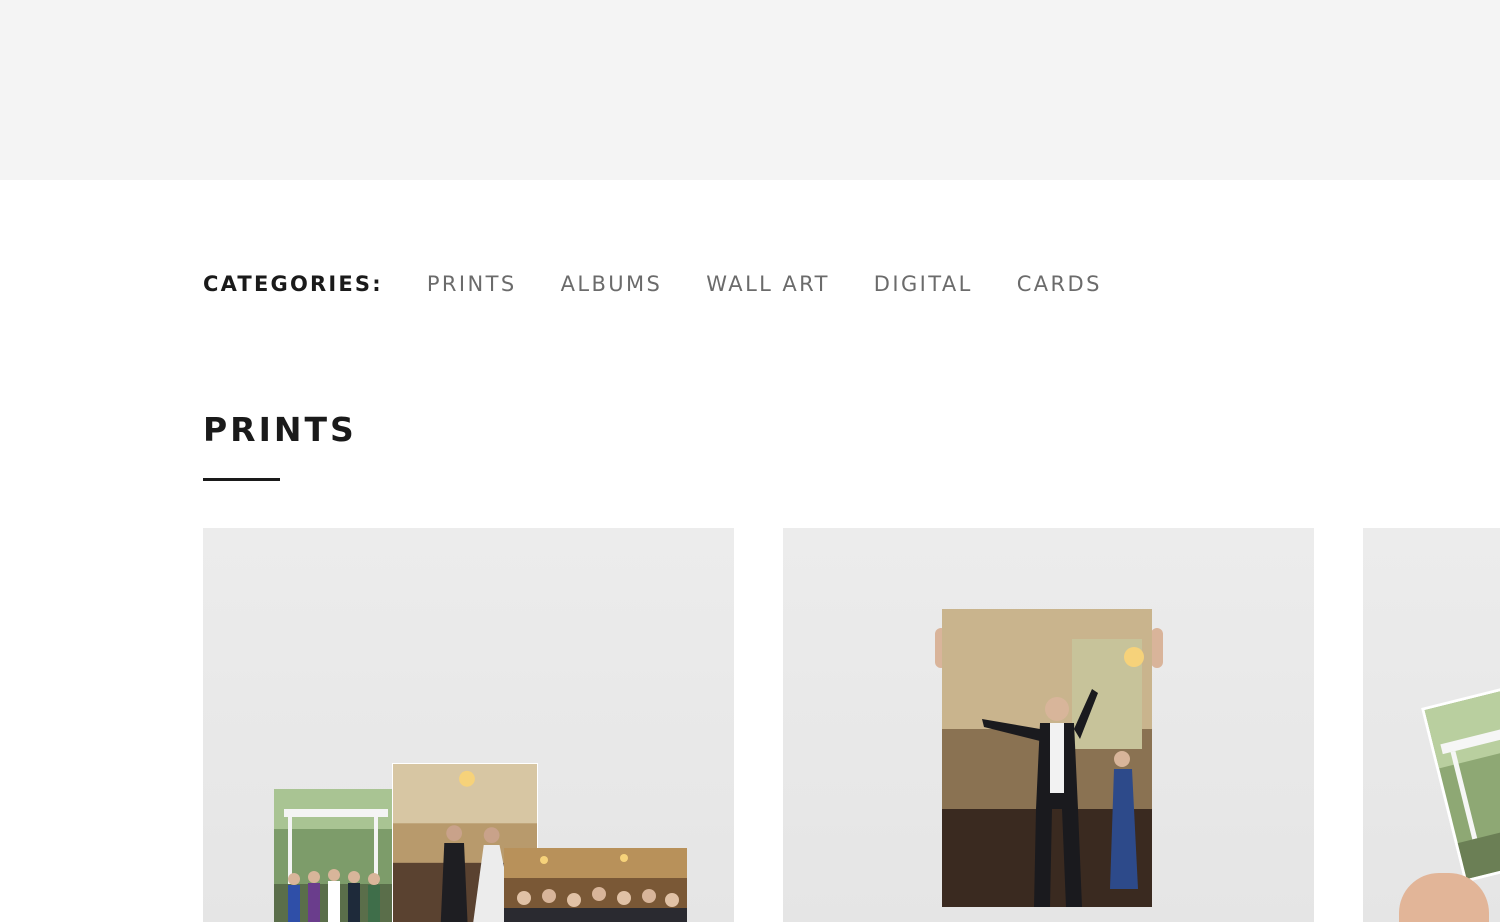 This screenshot has width=1500, height=922. What do you see at coordinates (768, 284) in the screenshot?
I see `category-link-wall-art: WALL ART` at bounding box center [768, 284].